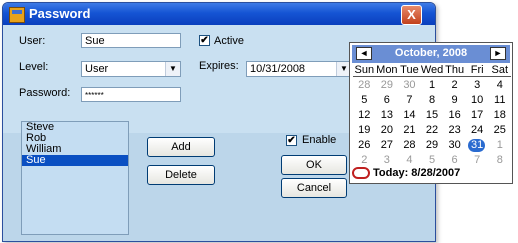 This screenshot has width=518, height=243. Describe the element at coordinates (409, 70) in the screenshot. I see `weekday-label: Tue` at that location.